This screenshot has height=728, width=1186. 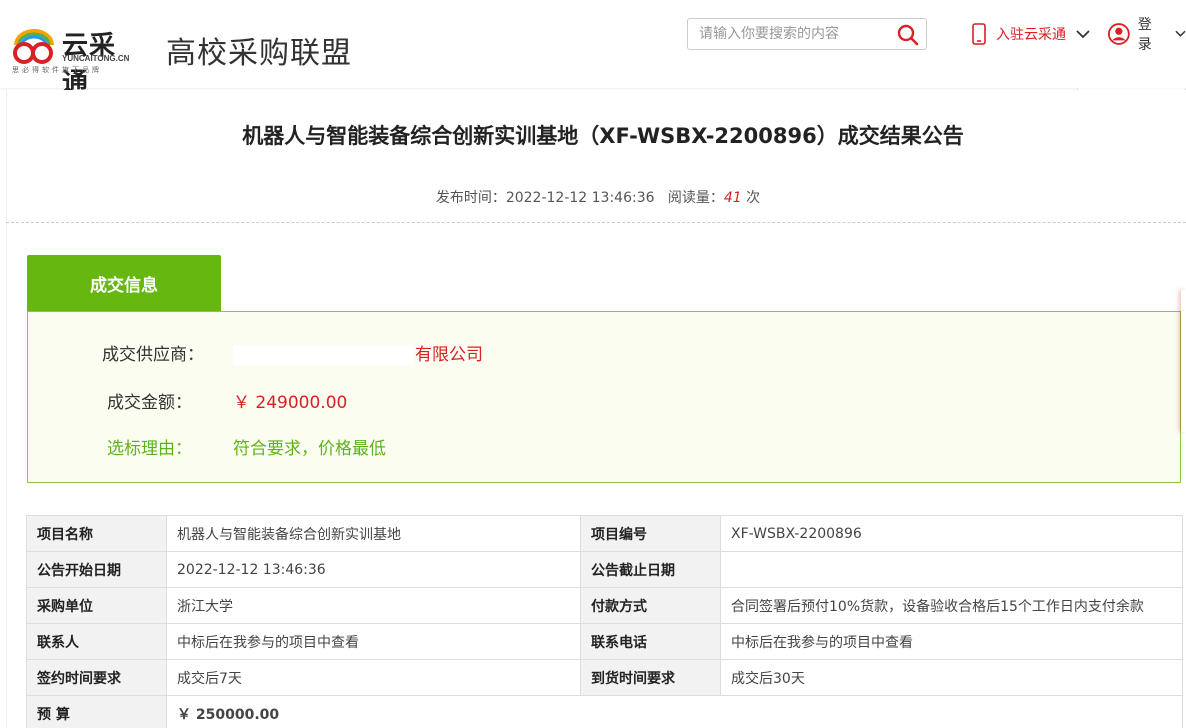 What do you see at coordinates (33, 46) in the screenshot?
I see `logo-rings-icon` at bounding box center [33, 46].